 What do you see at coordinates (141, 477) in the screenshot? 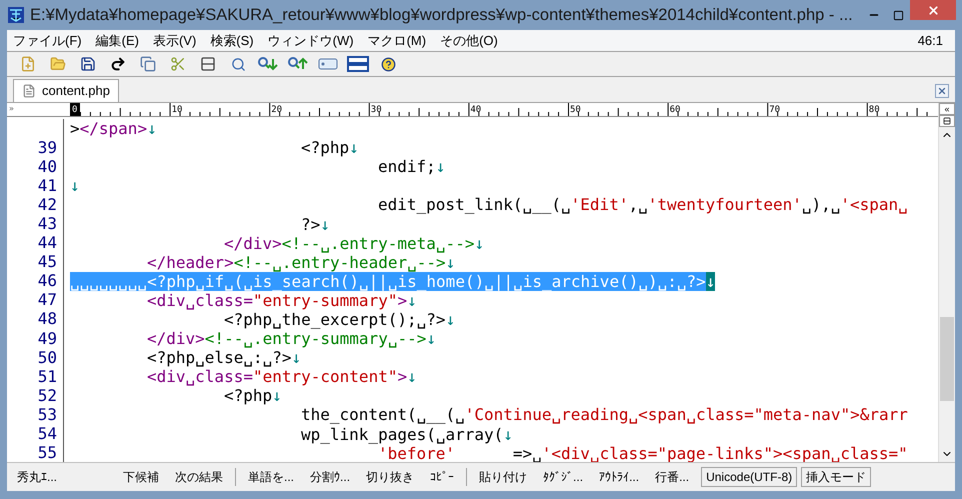
I see `status-bar-button: 下候補` at bounding box center [141, 477].